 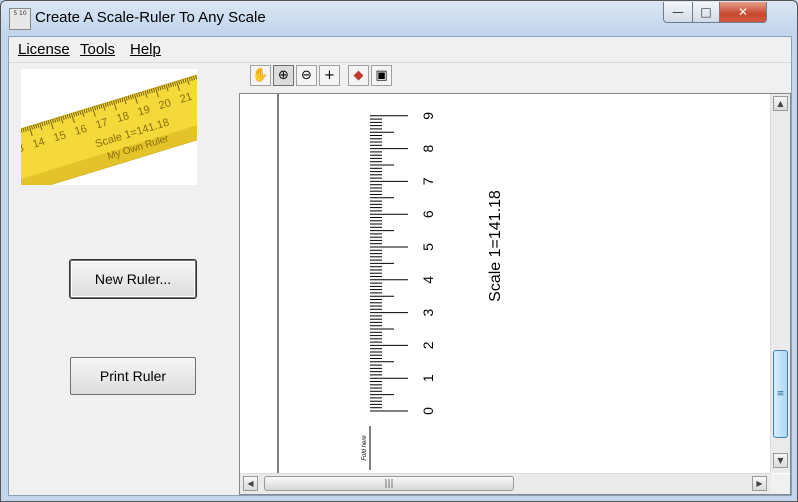 I want to click on zoom-out-button: ⊖, so click(x=306, y=75).